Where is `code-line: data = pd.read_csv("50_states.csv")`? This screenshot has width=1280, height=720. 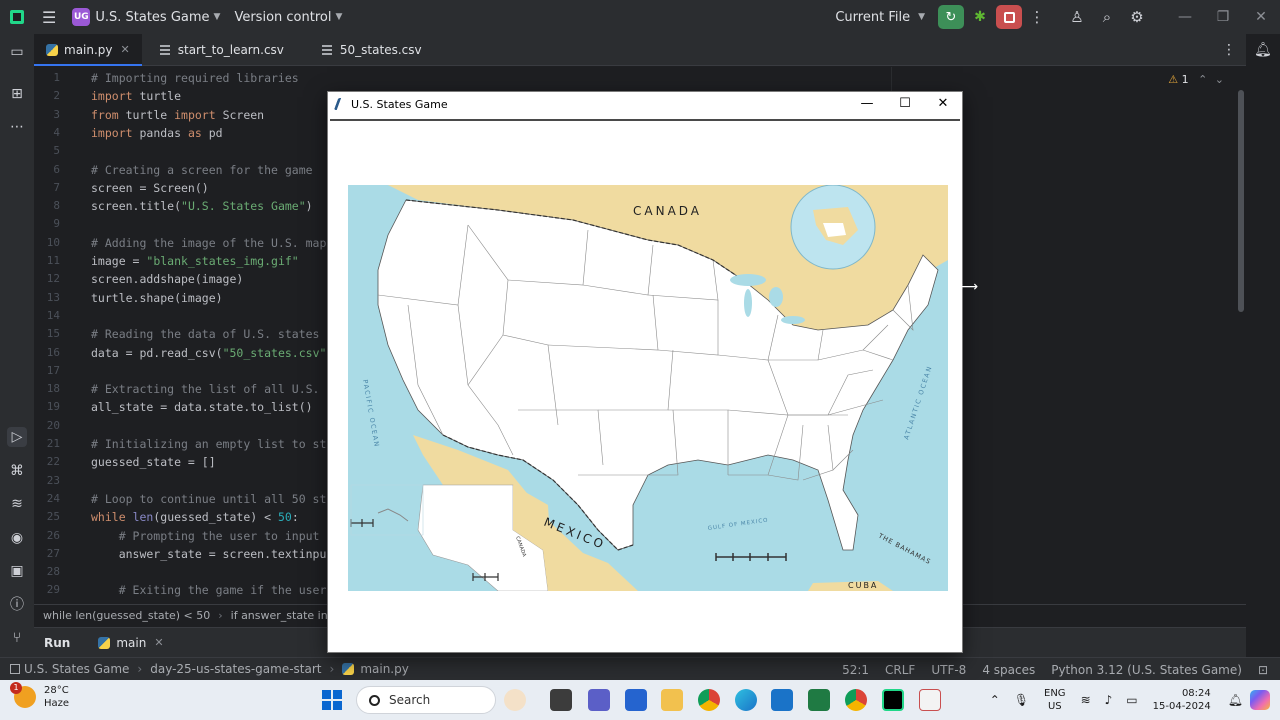 code-line: data = pd.read_csv("50_states.csv") is located at coordinates (212, 353).